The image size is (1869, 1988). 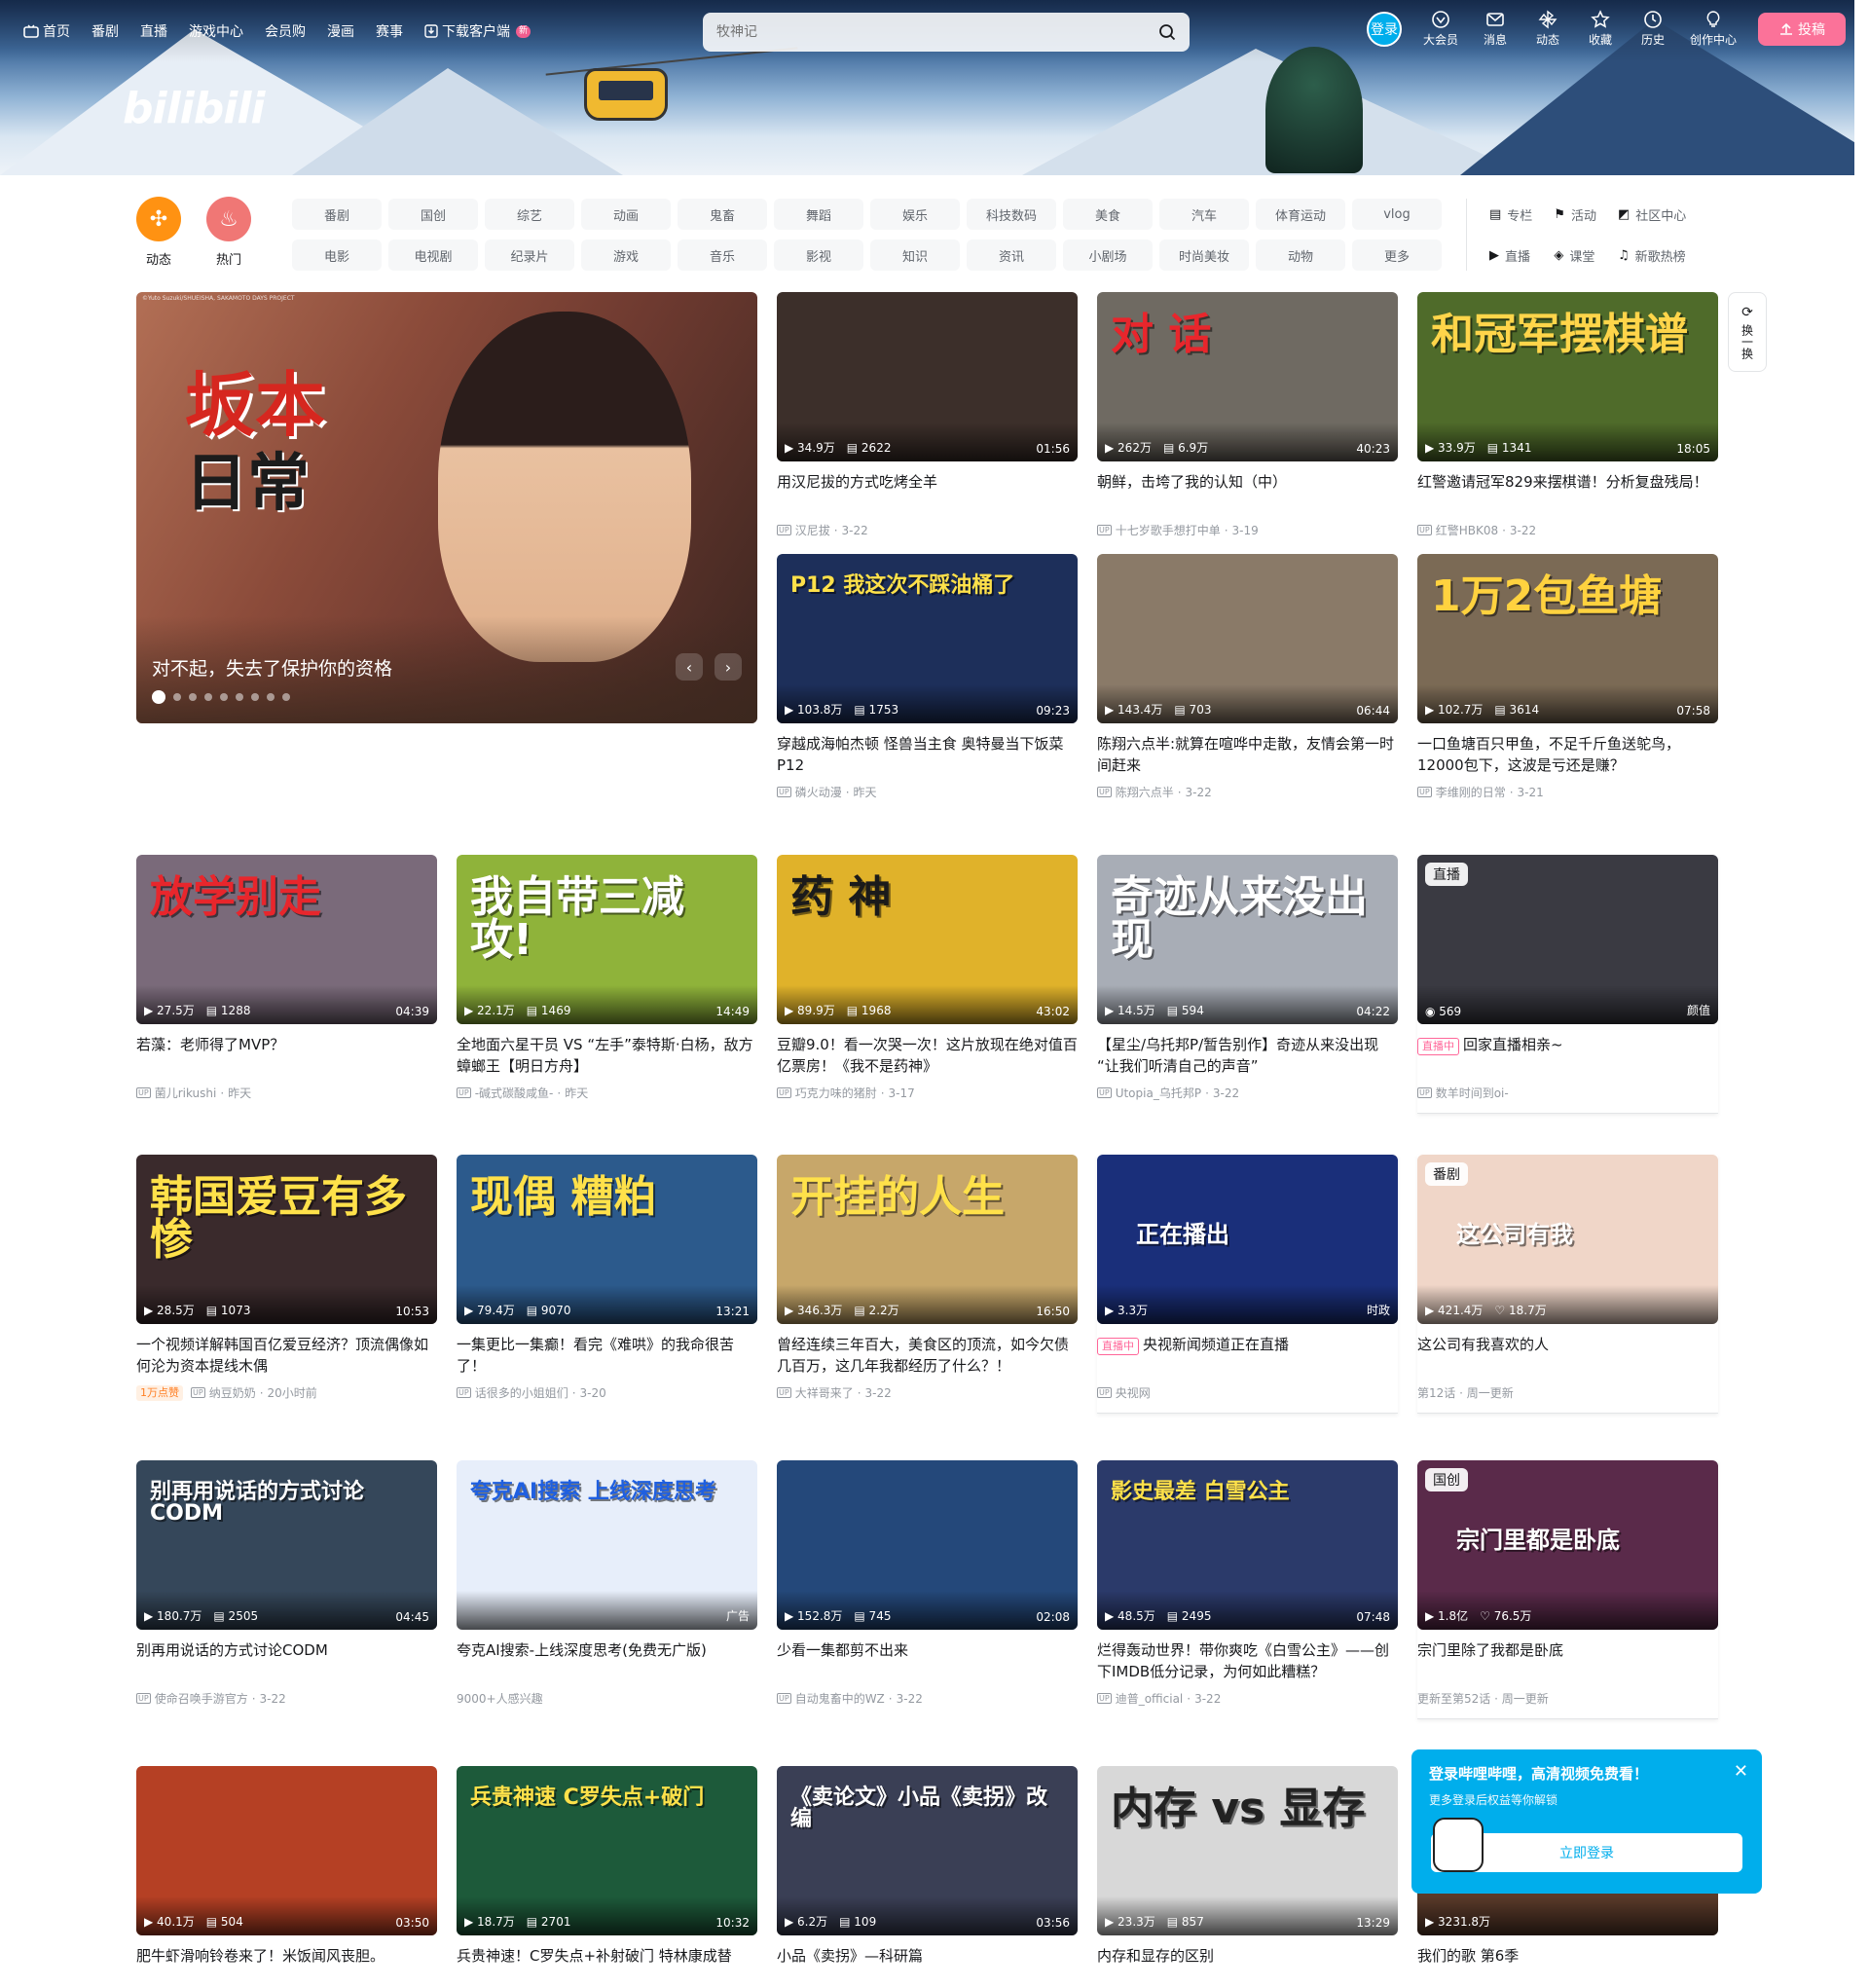 I want to click on video-title: 红警邀请冠军829来摆棋谱！分析复盘残局！, so click(x=1567, y=492).